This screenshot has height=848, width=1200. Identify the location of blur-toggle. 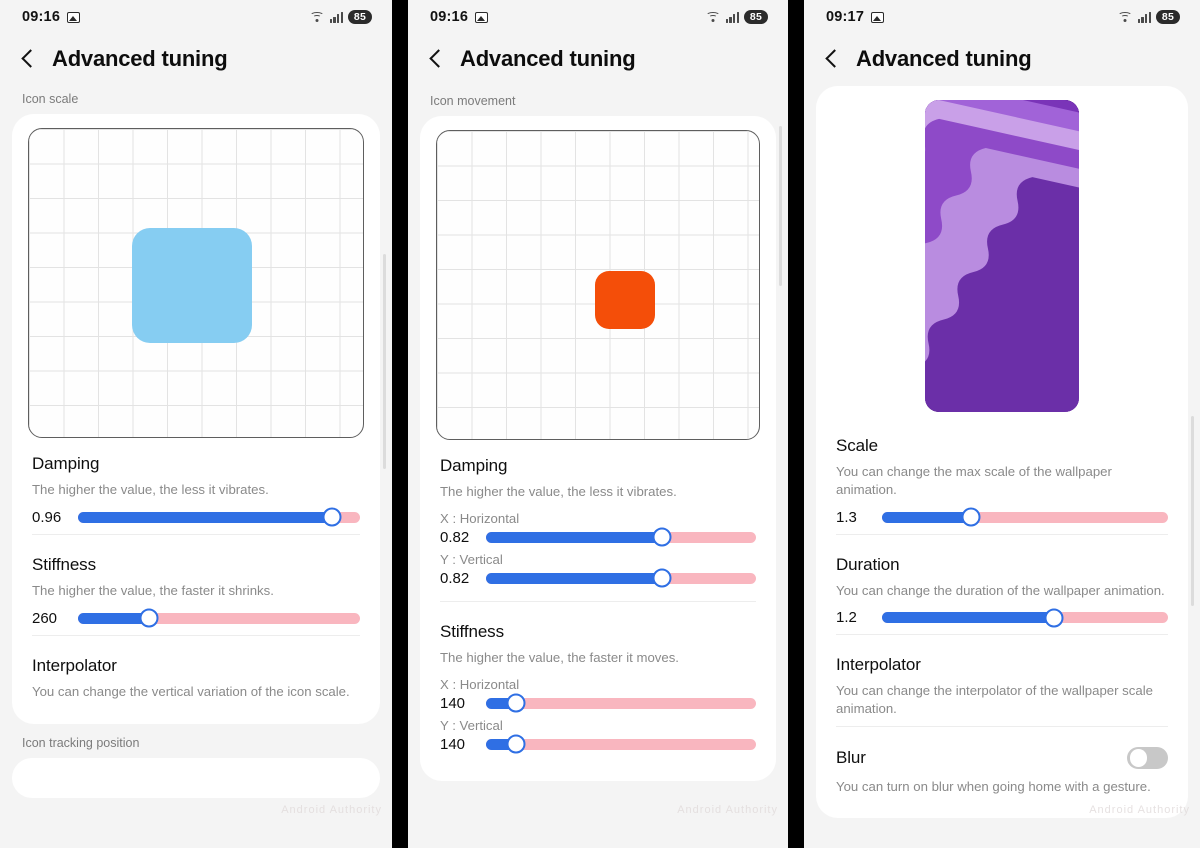
(1147, 758).